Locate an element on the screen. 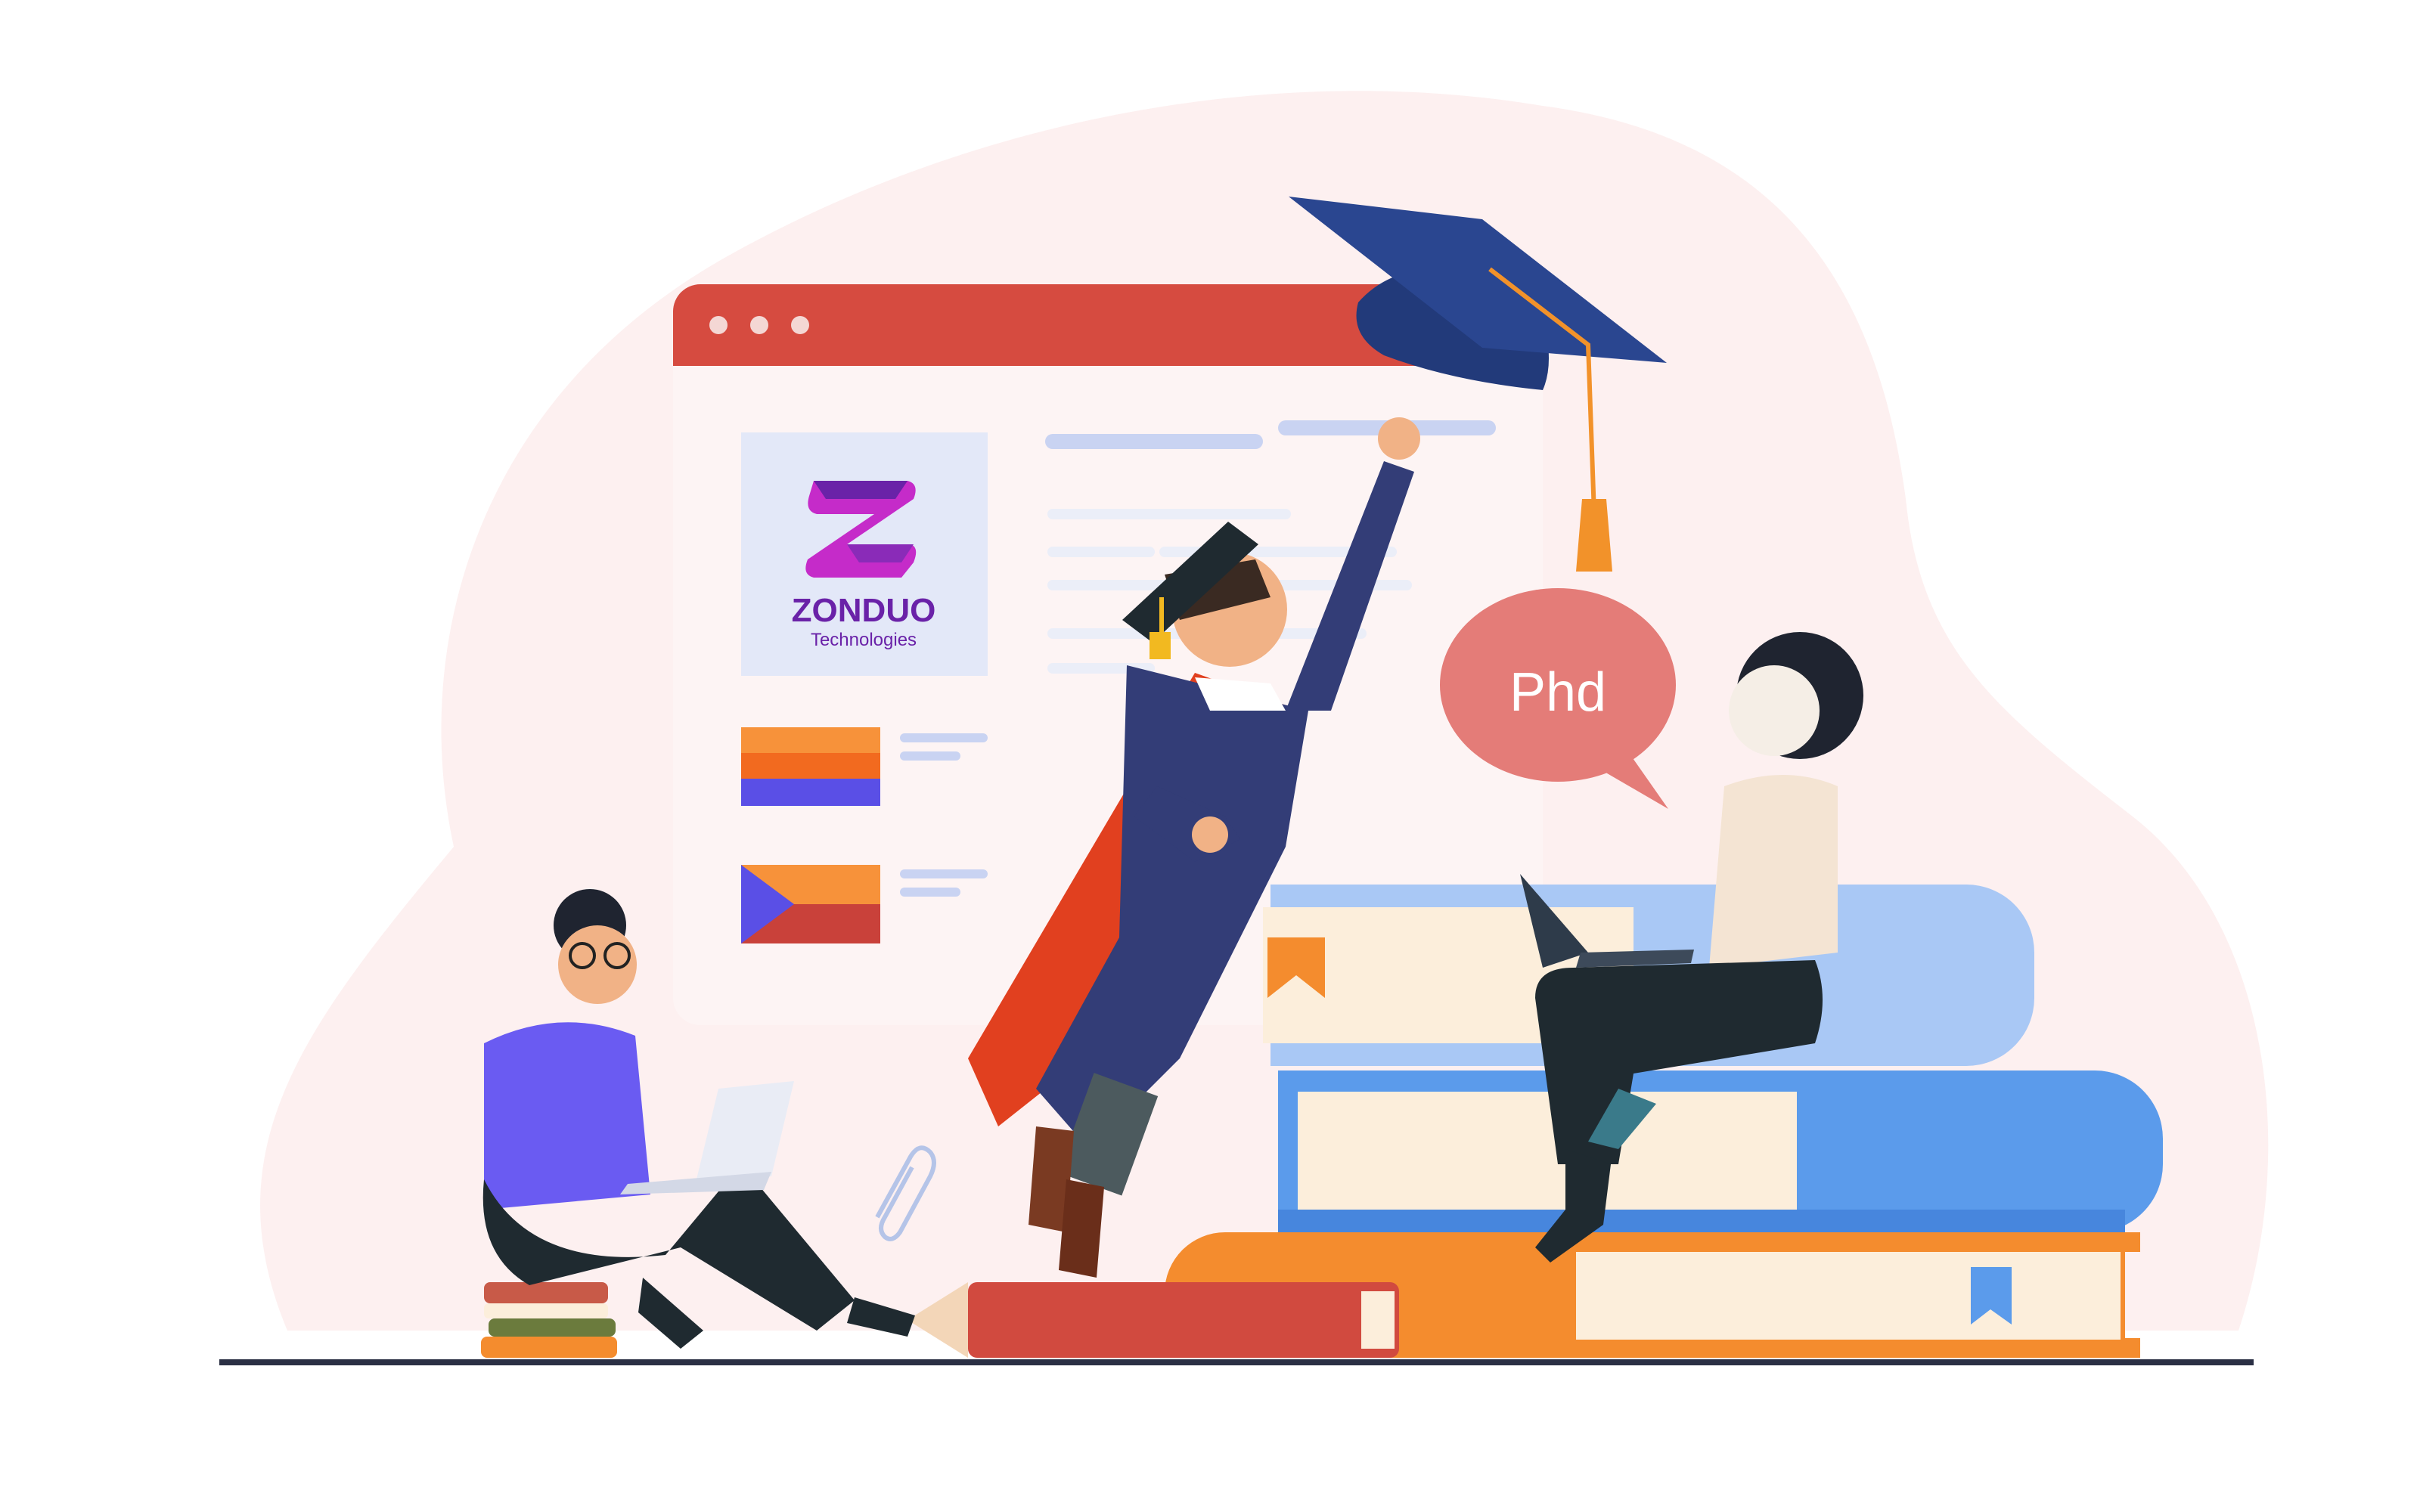 Image resolution: width=2420 pixels, height=1512 pixels. speech-bubble-text: Phd is located at coordinates (1557, 692).